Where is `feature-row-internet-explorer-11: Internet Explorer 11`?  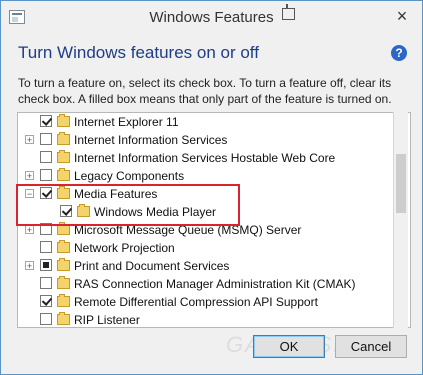
feature-row-internet-explorer-11: Internet Explorer 11 is located at coordinates (205, 122).